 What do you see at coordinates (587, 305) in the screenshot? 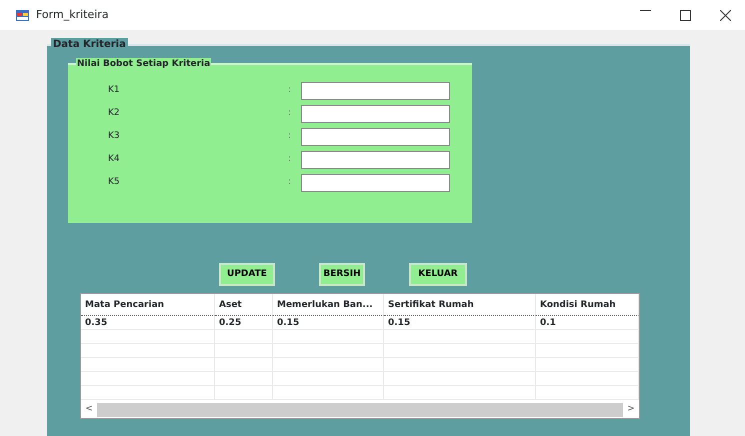
I see `column-header: Kondisi Rumah` at bounding box center [587, 305].